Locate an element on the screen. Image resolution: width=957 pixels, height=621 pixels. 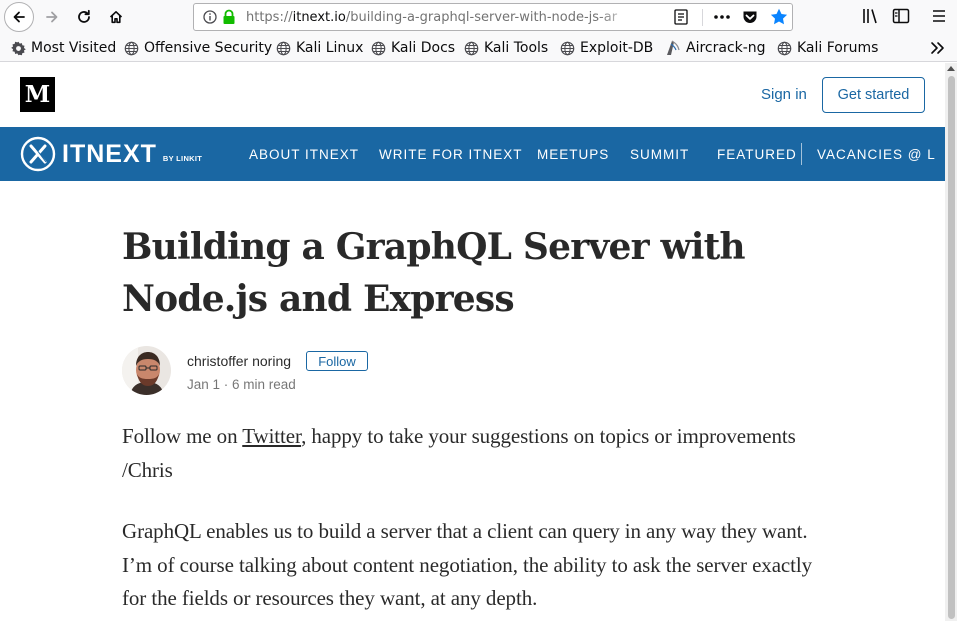
menu-icon is located at coordinates (939, 16).